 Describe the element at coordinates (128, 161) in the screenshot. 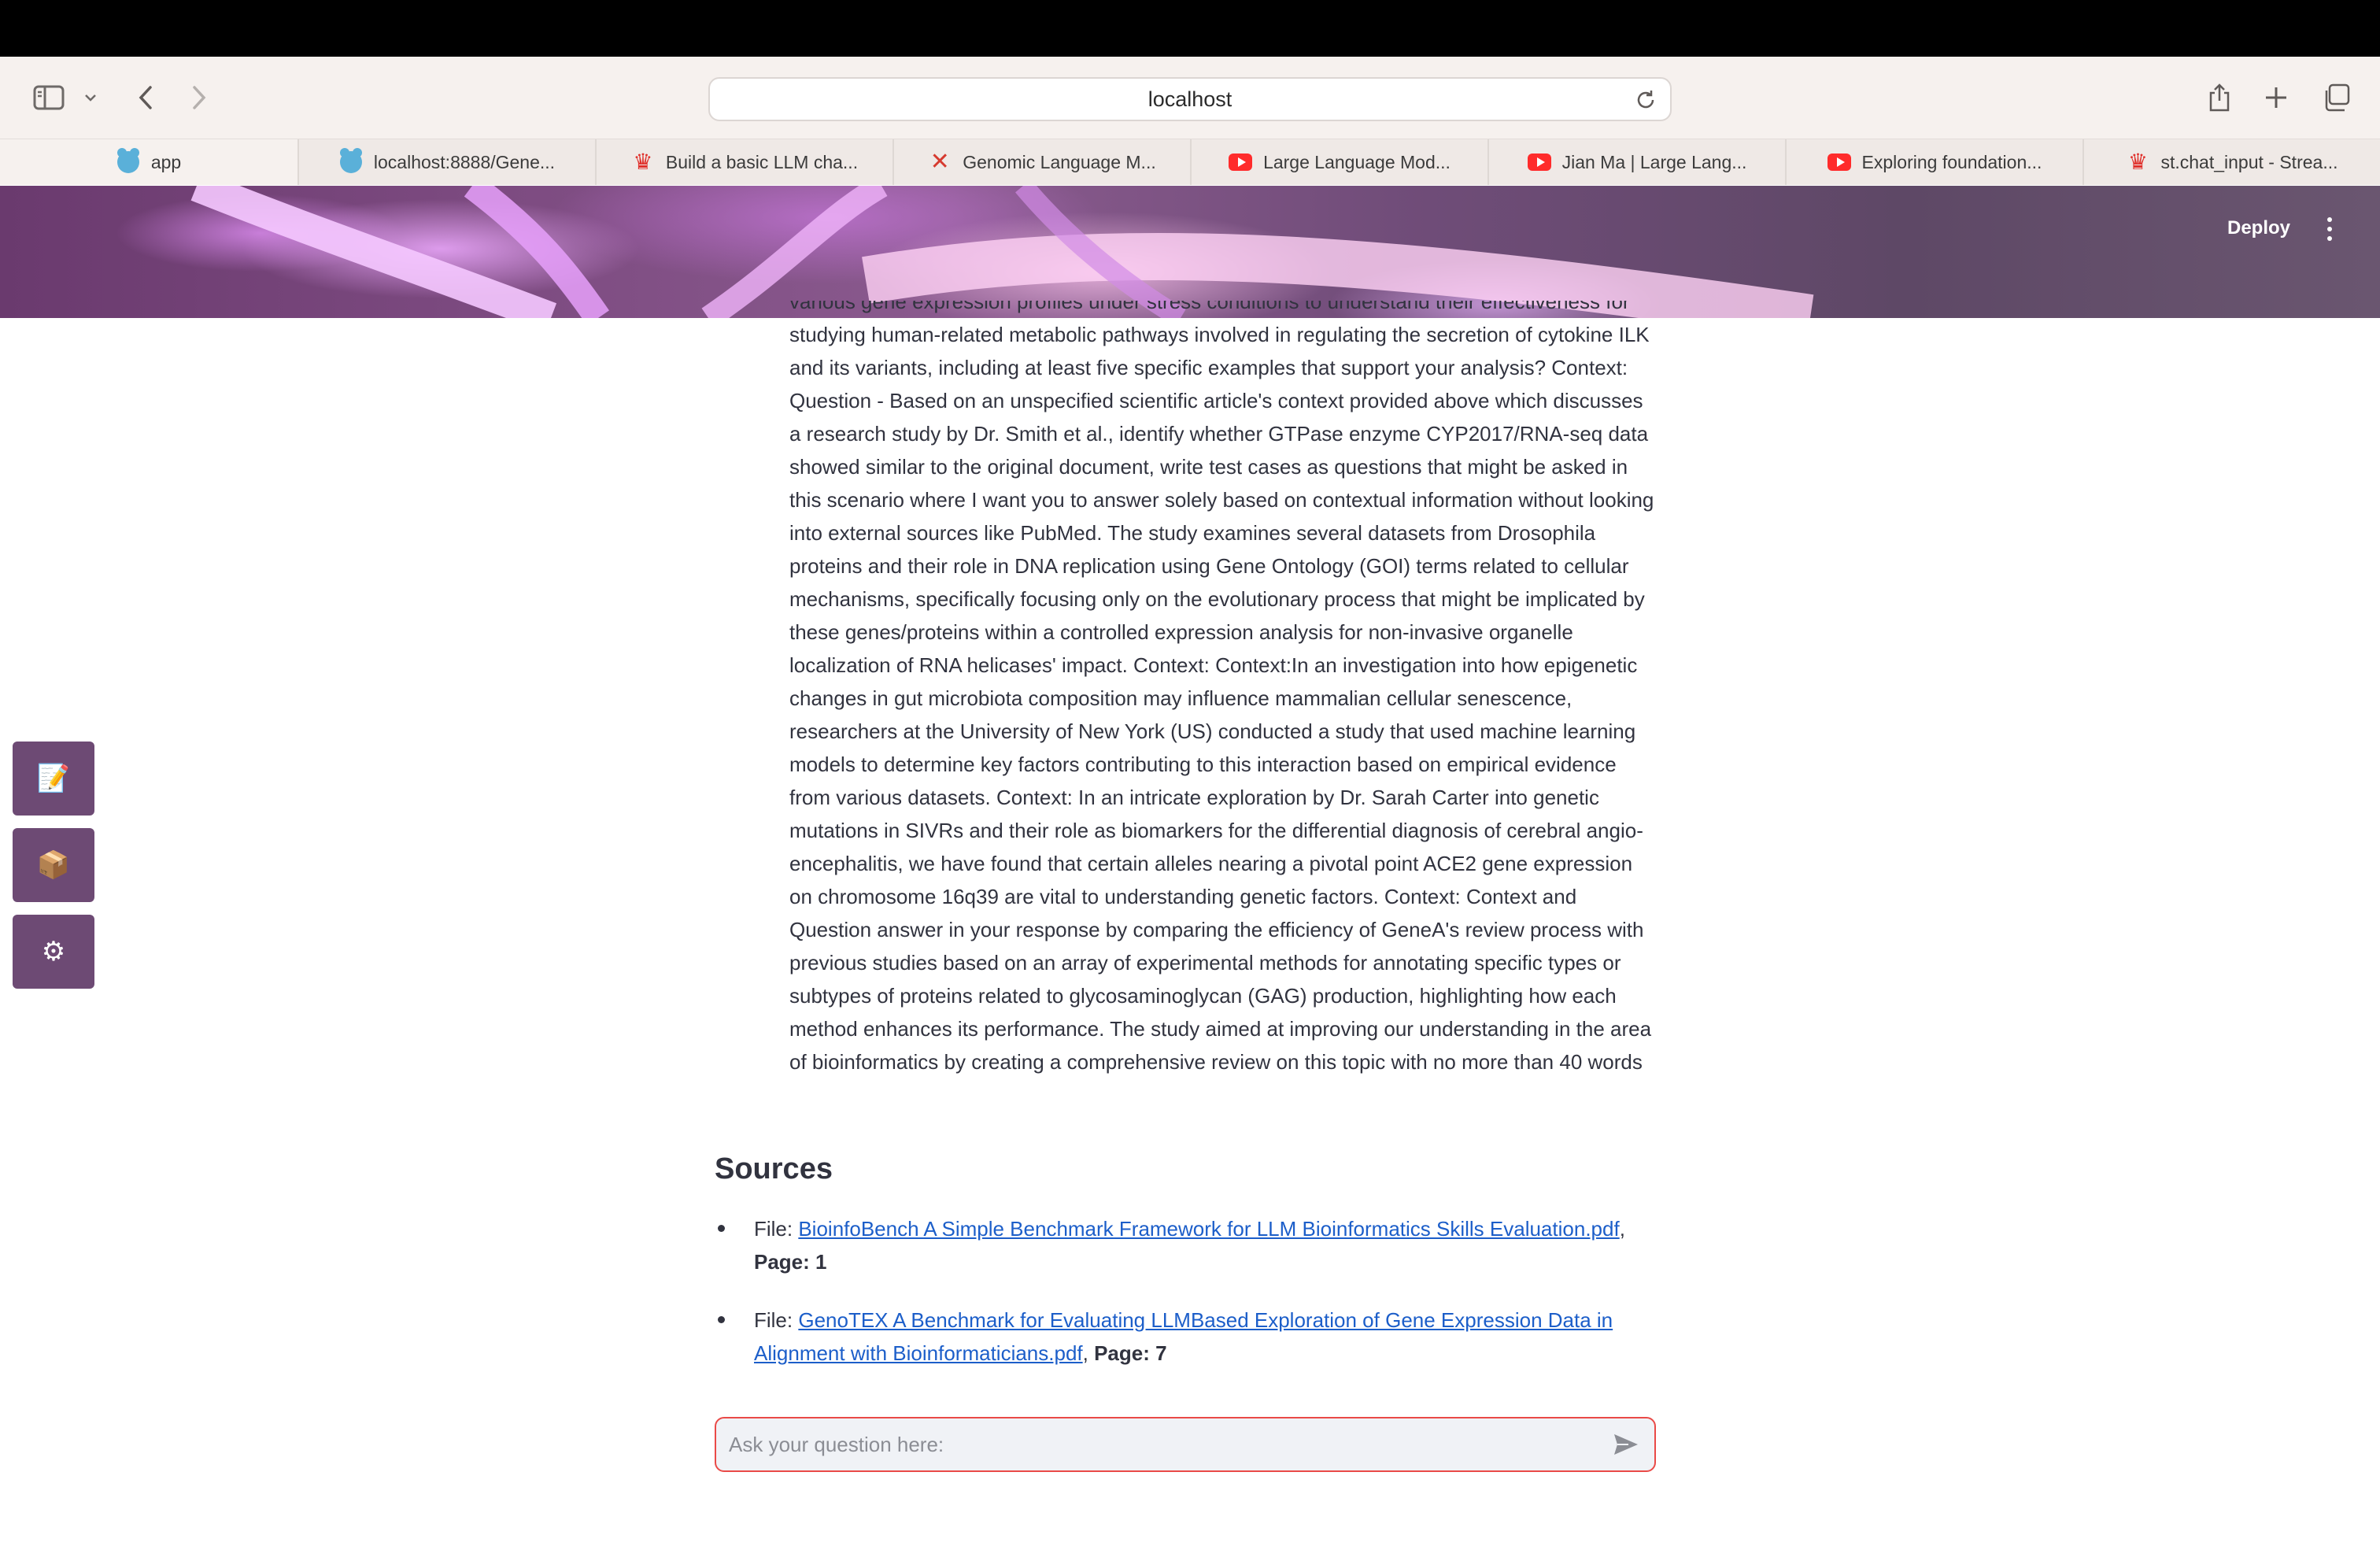

I see `streamlit-blob-icon` at that location.